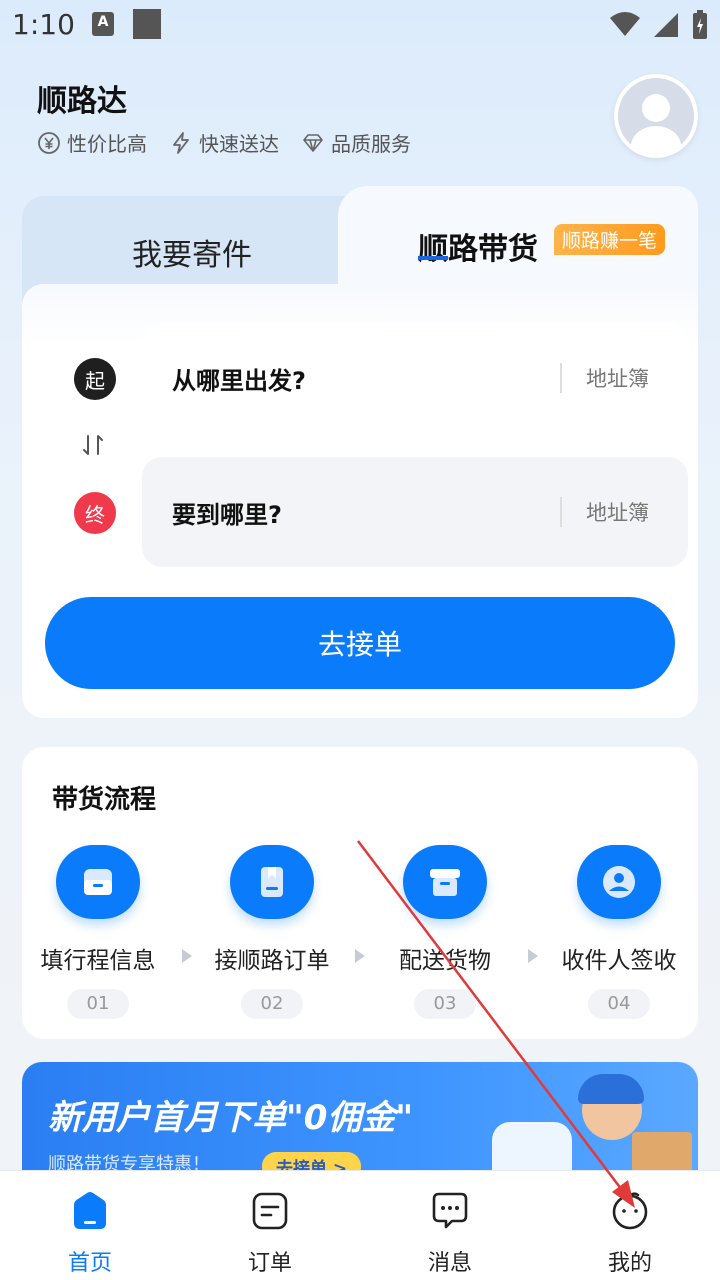 This screenshot has height=1280, width=720. What do you see at coordinates (43, 24) in the screenshot?
I see `status-time: 1:10` at bounding box center [43, 24].